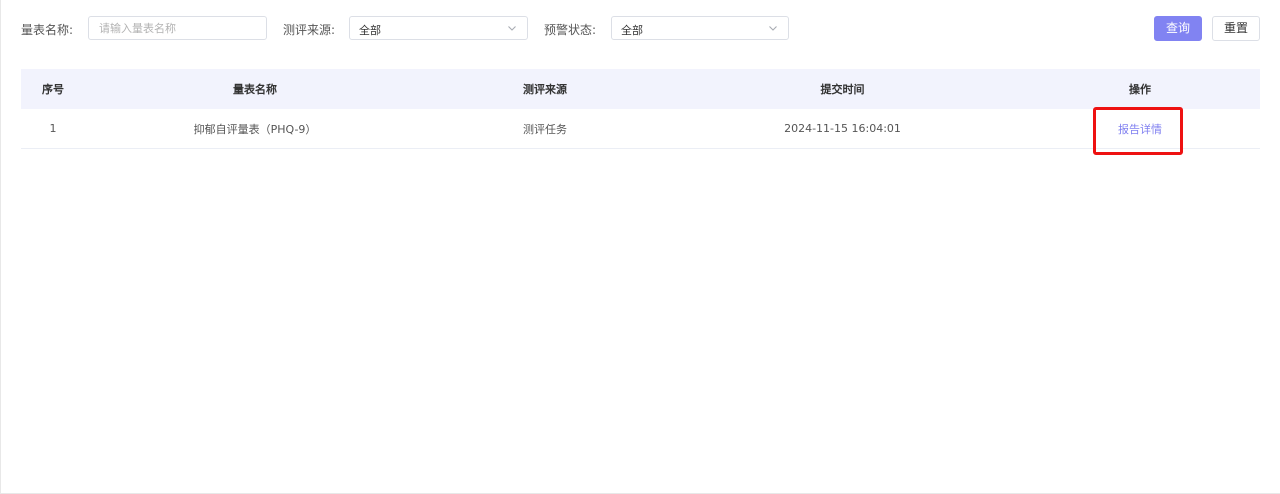 The width and height of the screenshot is (1280, 494). I want to click on row-action-cell: 报告详情, so click(1140, 128).